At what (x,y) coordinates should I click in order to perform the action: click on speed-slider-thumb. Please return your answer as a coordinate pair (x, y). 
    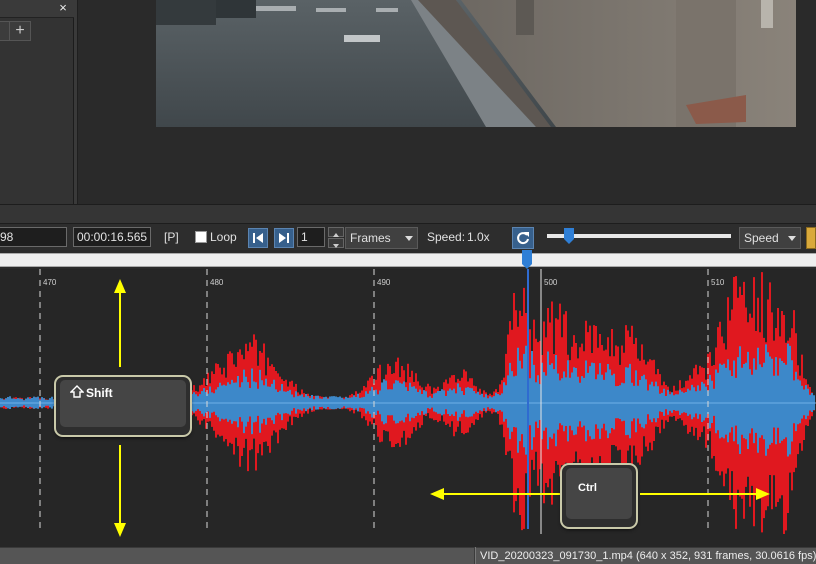
    Looking at the image, I should click on (569, 236).